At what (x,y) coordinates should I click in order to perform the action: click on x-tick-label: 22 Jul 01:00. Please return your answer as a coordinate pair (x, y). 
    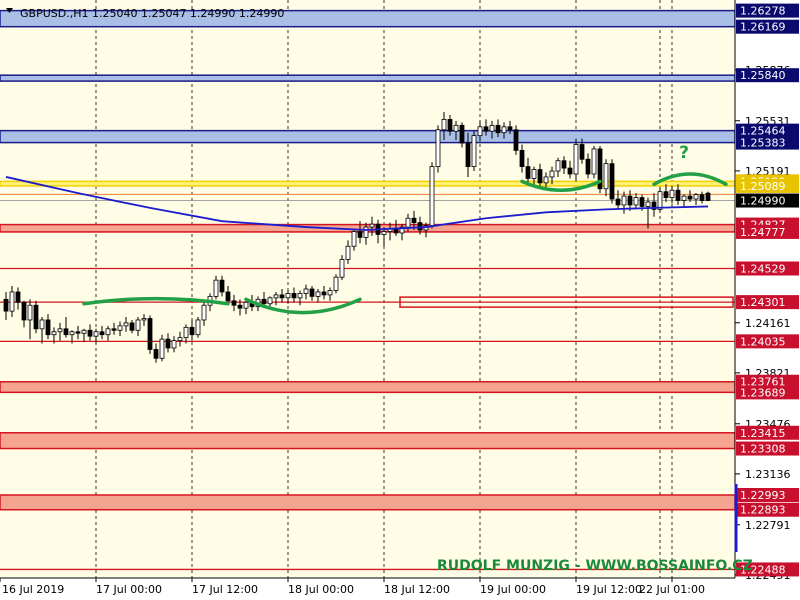
    Looking at the image, I should click on (672, 589).